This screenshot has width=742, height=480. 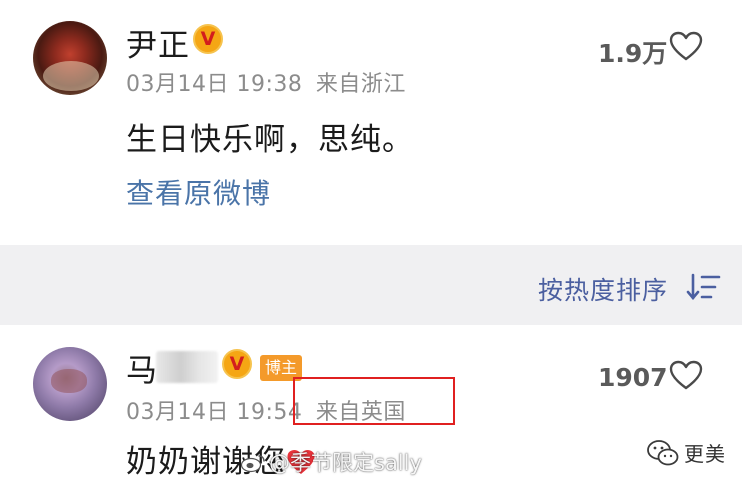 What do you see at coordinates (252, 464) in the screenshot?
I see `weibo-logo-icon` at bounding box center [252, 464].